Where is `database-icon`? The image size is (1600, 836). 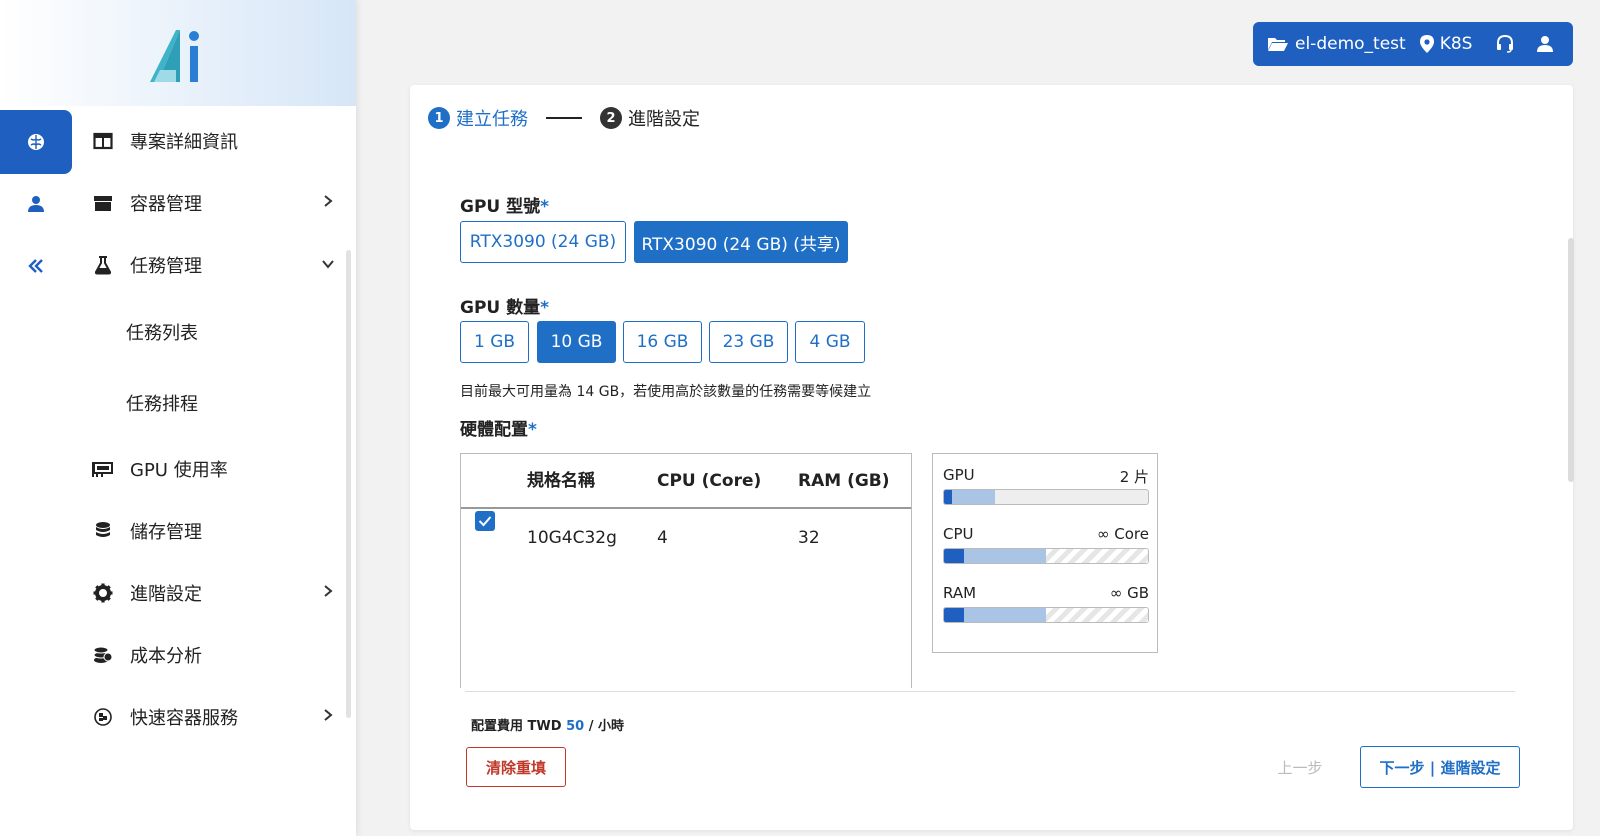
database-icon is located at coordinates (103, 531).